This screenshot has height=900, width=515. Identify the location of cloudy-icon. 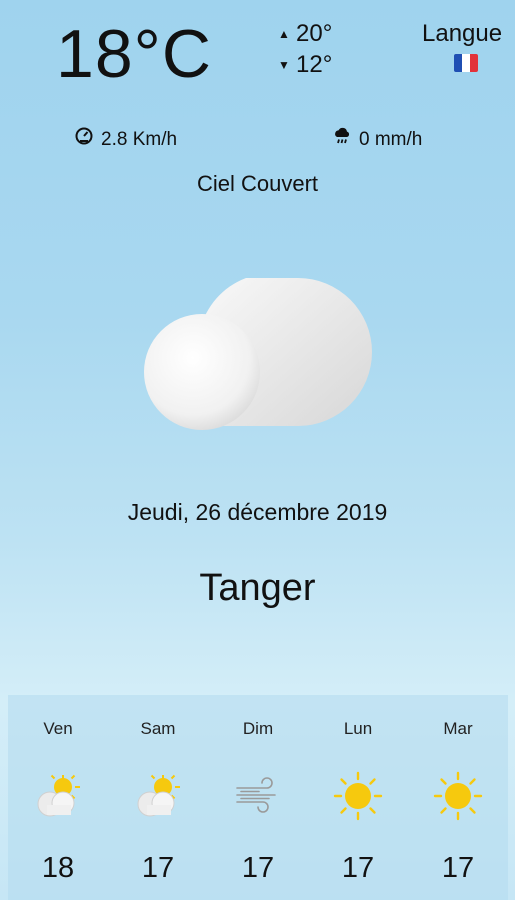
(258, 353).